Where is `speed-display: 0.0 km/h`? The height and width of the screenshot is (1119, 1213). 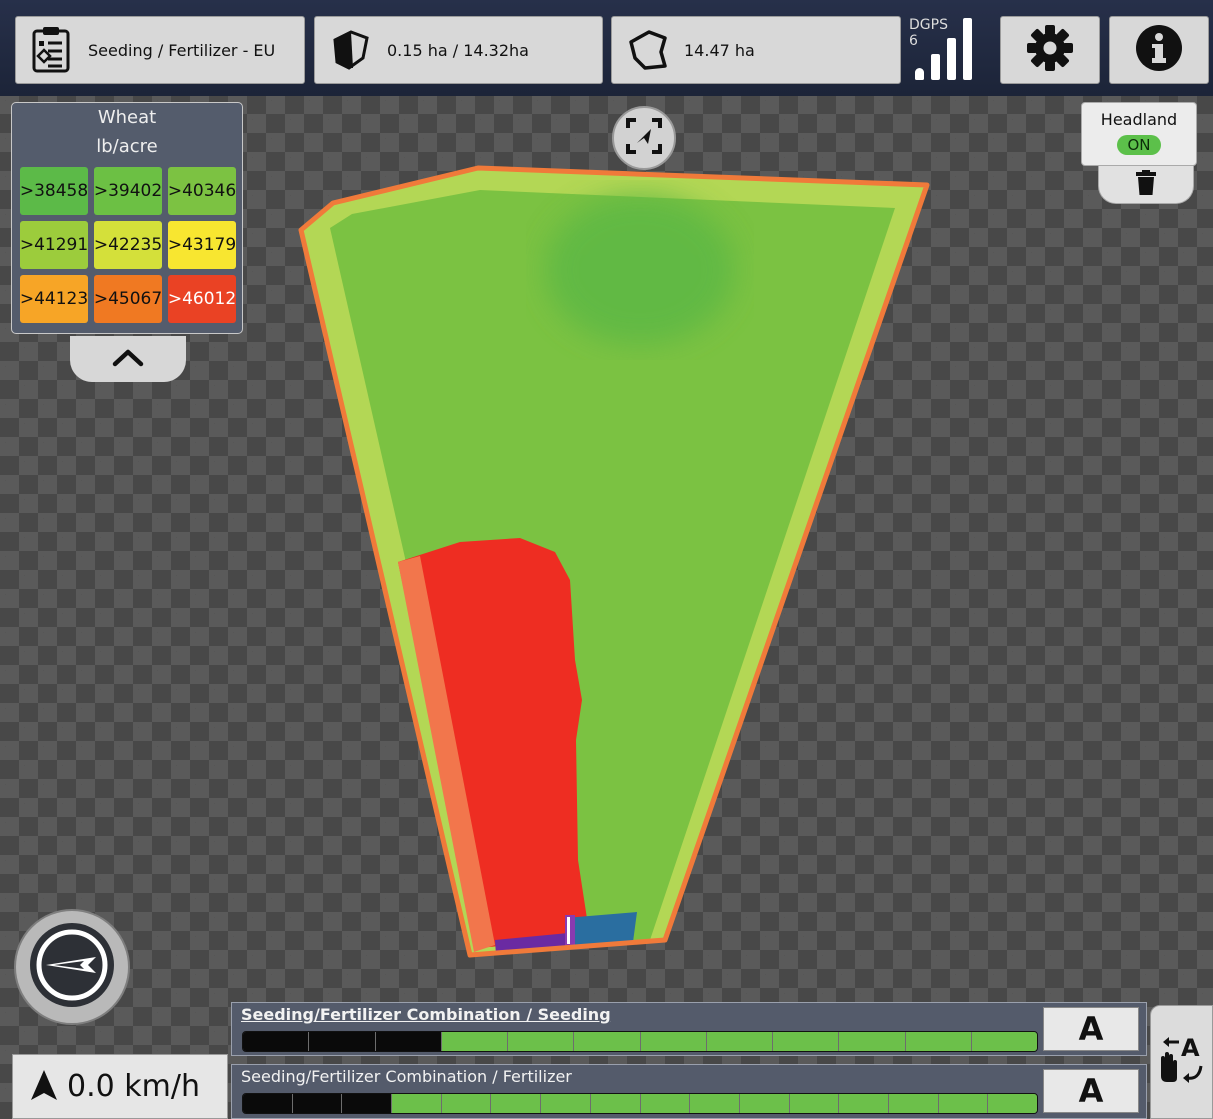
speed-display: 0.0 km/h is located at coordinates (120, 1086).